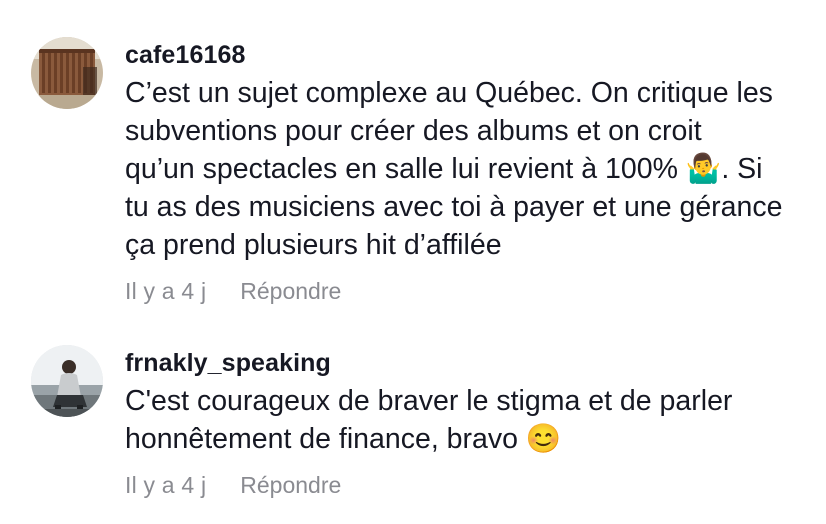 Image resolution: width=826 pixels, height=524 pixels. What do you see at coordinates (466, 363) in the screenshot?
I see `username: frnakly_speaking` at bounding box center [466, 363].